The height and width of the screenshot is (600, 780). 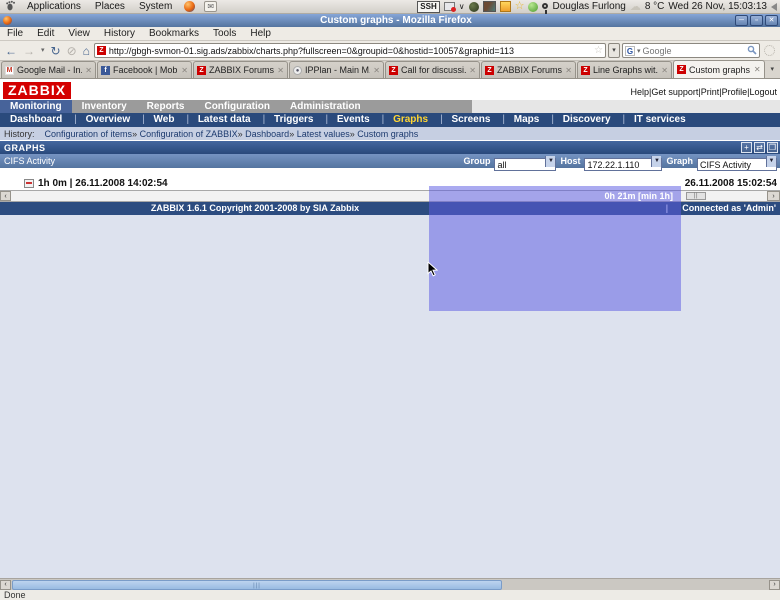 What do you see at coordinates (79, 33) in the screenshot?
I see `view-menu: View` at bounding box center [79, 33].